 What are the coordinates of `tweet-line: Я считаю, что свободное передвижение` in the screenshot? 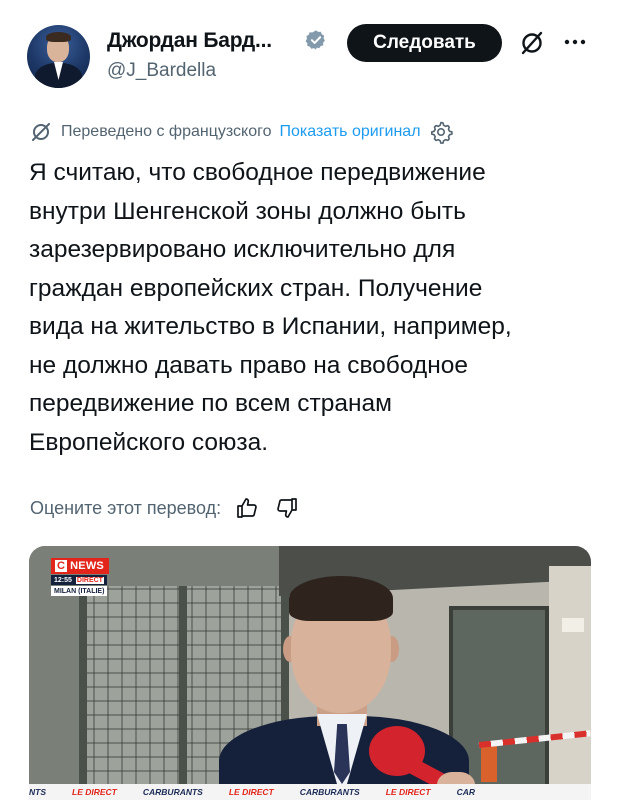 It's located at (257, 172).